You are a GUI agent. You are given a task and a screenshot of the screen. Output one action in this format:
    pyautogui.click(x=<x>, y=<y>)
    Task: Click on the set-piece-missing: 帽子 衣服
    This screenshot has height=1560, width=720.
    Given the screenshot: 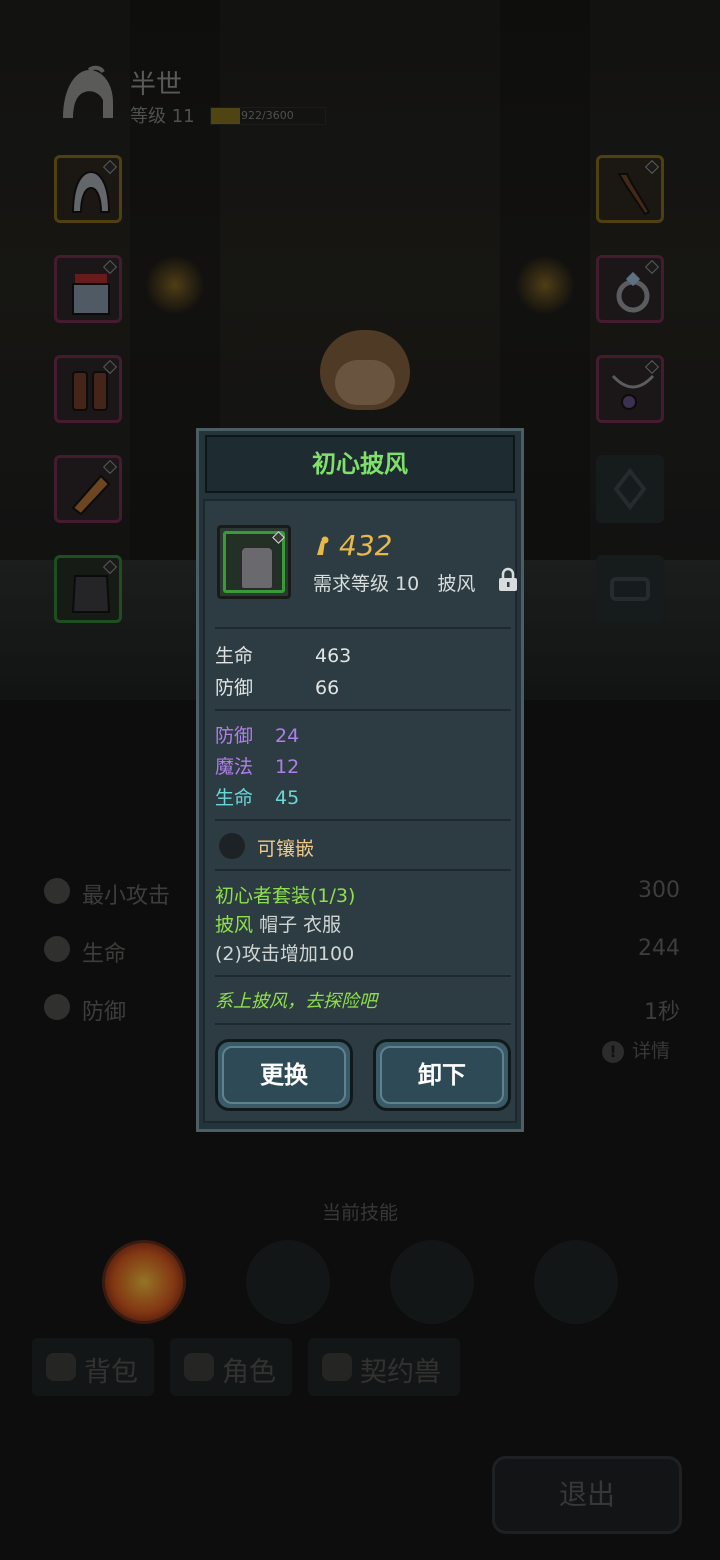 What is the action you would take?
    pyautogui.click(x=300, y=925)
    